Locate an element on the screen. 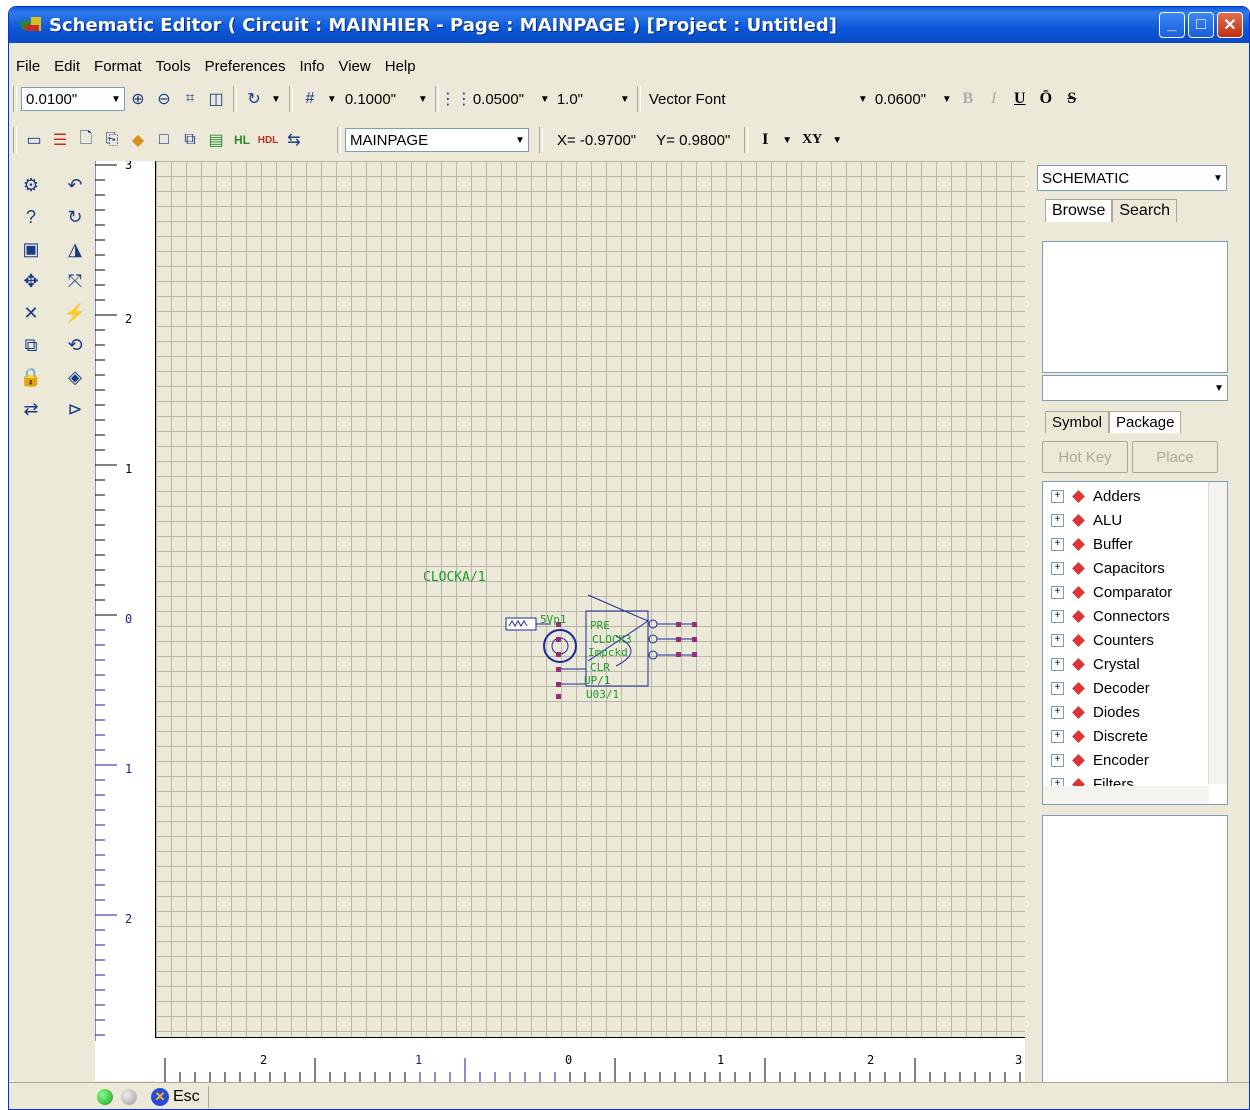 The image size is (1250, 1110). spacing-grid-icon: ⋮⋮ is located at coordinates (456, 99).